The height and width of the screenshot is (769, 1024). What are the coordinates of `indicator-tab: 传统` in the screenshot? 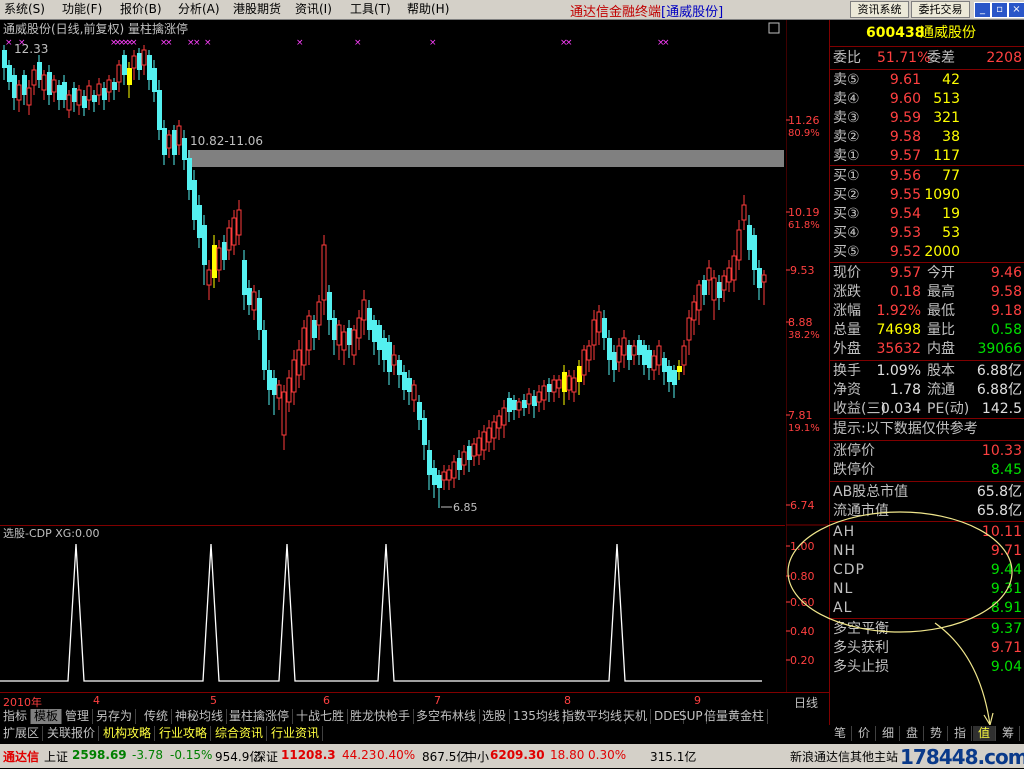 It's located at (157, 716).